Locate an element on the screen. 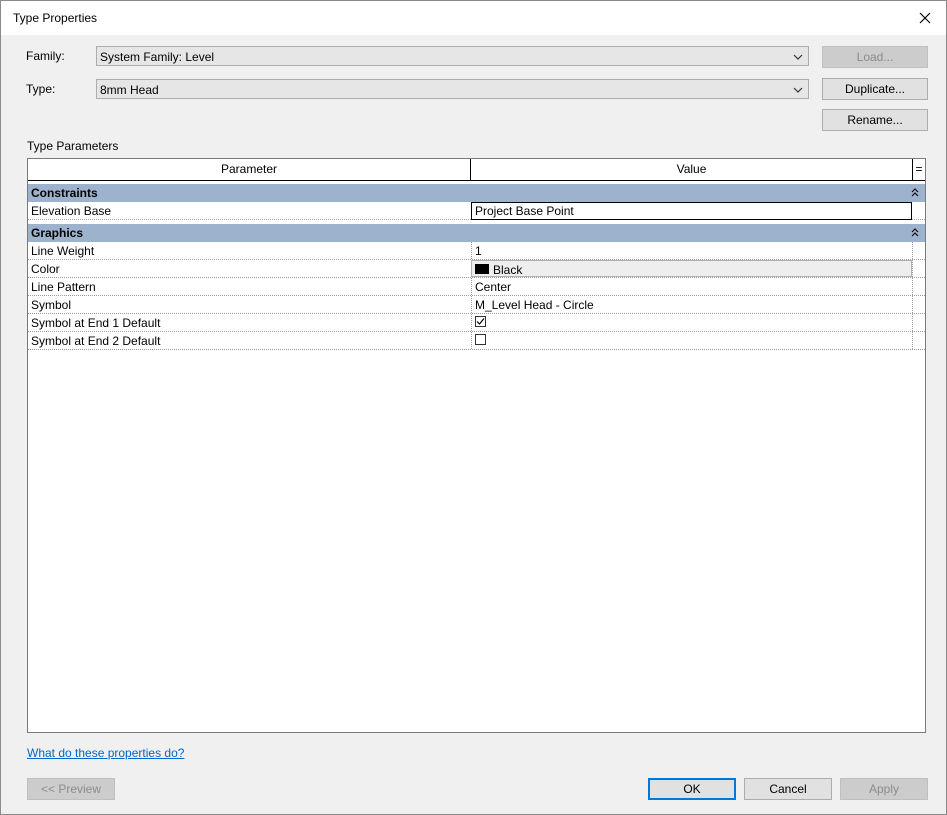 The image size is (947, 815). symbol-end-2-field is located at coordinates (691, 340).